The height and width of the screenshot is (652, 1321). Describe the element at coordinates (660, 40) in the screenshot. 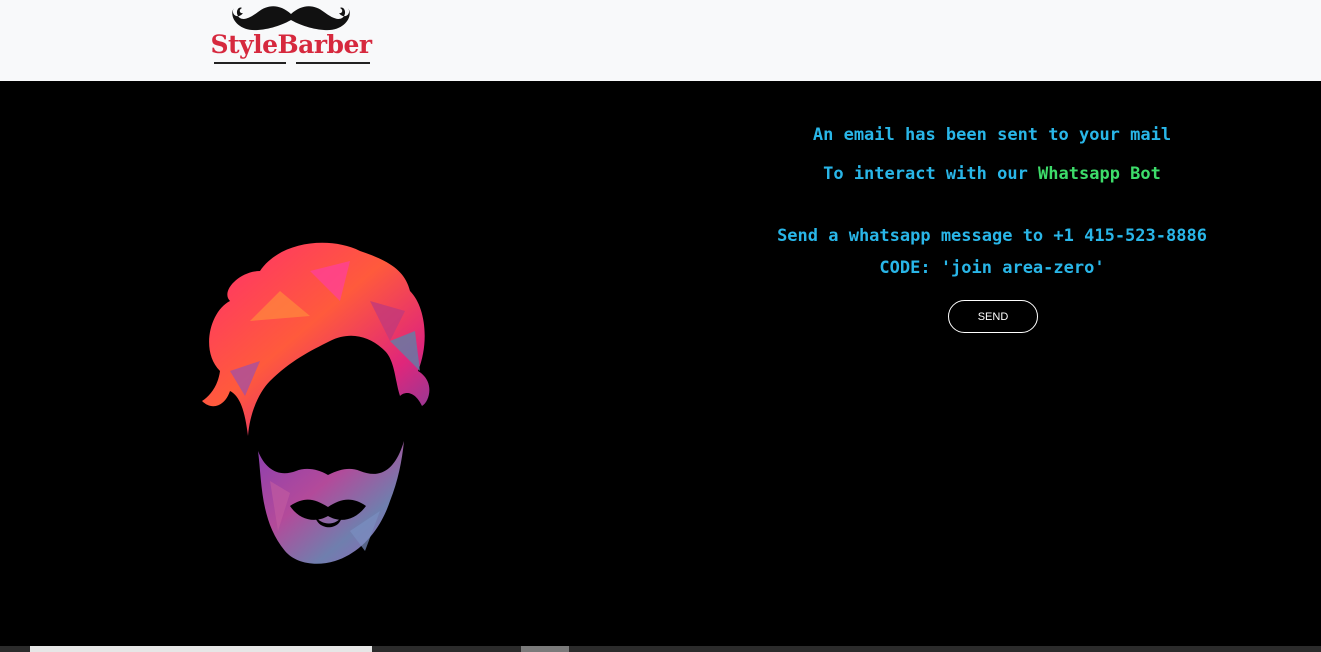

I see `header: StyleBarber` at that location.